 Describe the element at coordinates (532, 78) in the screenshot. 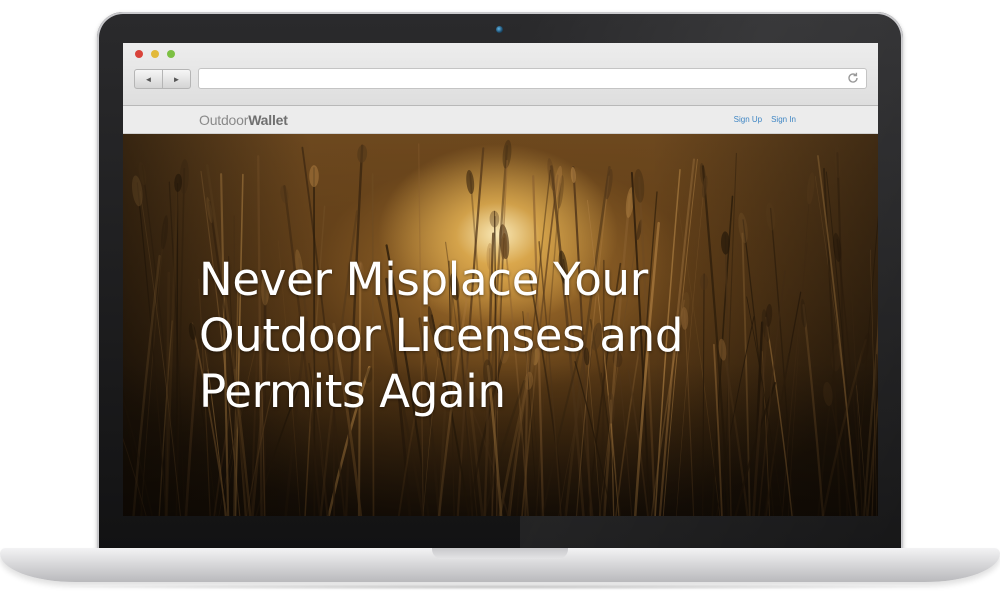

I see `address-bar` at that location.